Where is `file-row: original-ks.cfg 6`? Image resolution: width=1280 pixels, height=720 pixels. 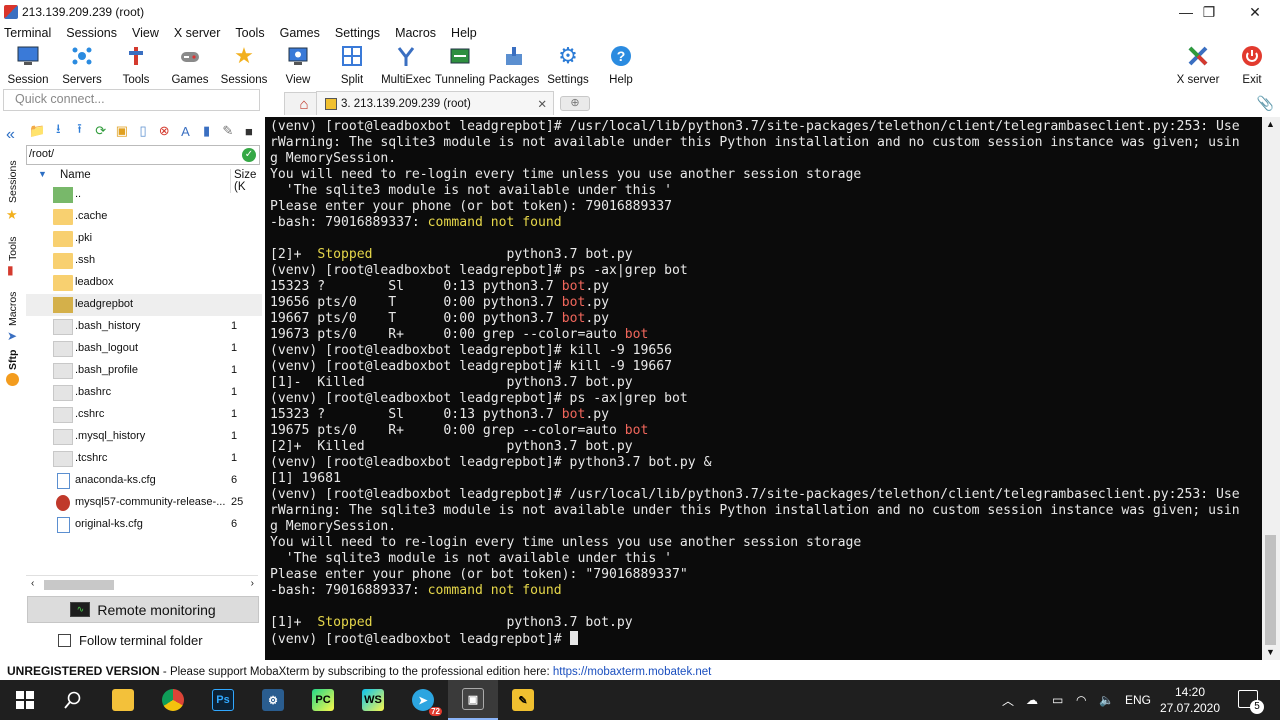
file-row: original-ks.cfg 6 is located at coordinates (144, 525).